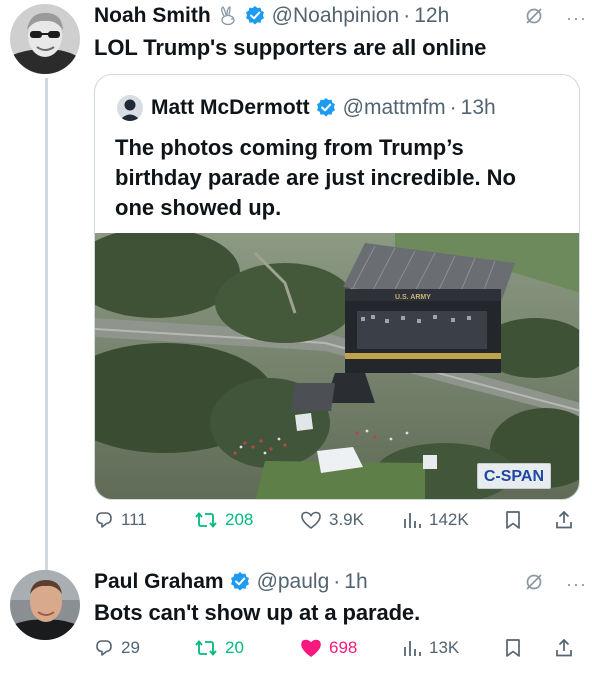 This screenshot has height=680, width=592. What do you see at coordinates (219, 648) in the screenshot?
I see `tweet2-repost-button: 20` at bounding box center [219, 648].